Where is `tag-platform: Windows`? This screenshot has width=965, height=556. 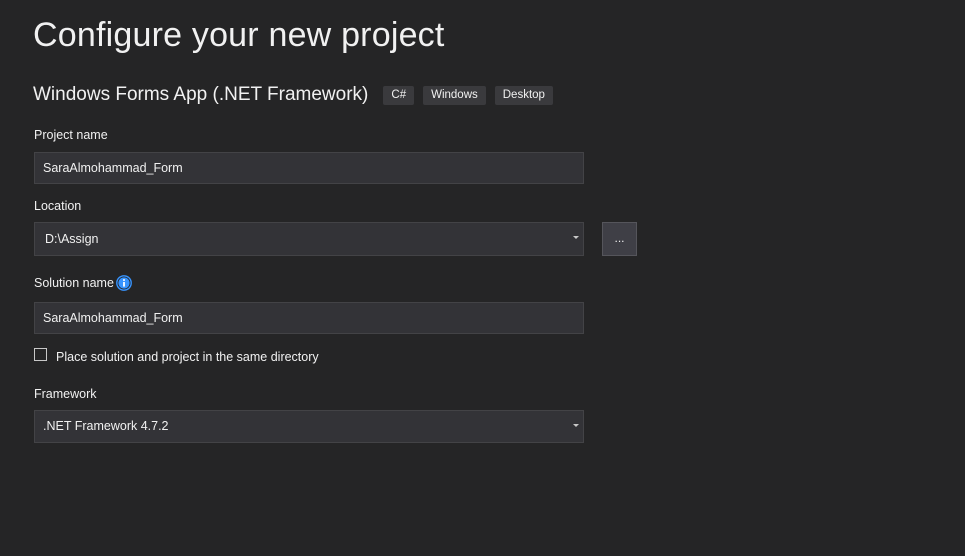
tag-platform: Windows is located at coordinates (454, 95).